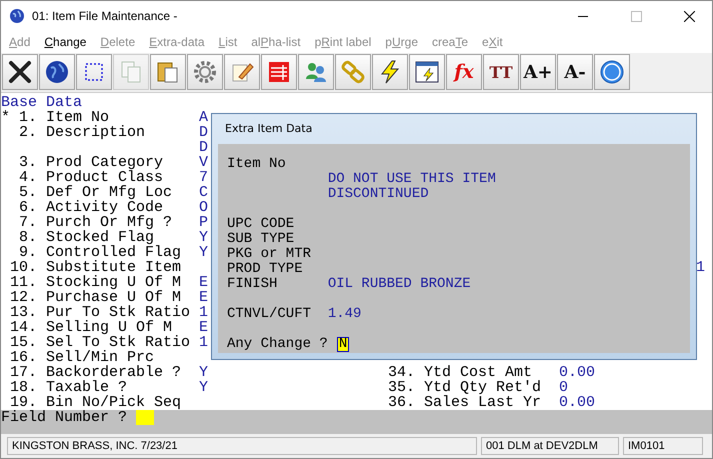  I want to click on window-lightning-icon, so click(427, 72).